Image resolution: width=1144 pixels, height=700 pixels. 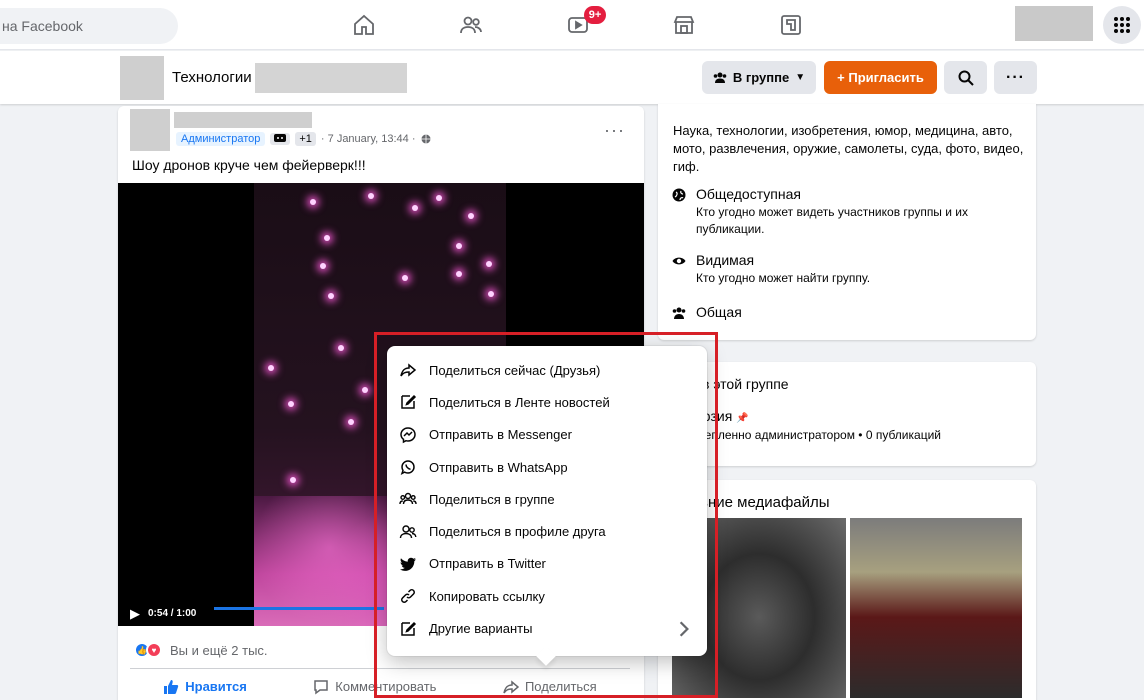 What do you see at coordinates (150, 130) in the screenshot?
I see `author-avatar` at bounding box center [150, 130].